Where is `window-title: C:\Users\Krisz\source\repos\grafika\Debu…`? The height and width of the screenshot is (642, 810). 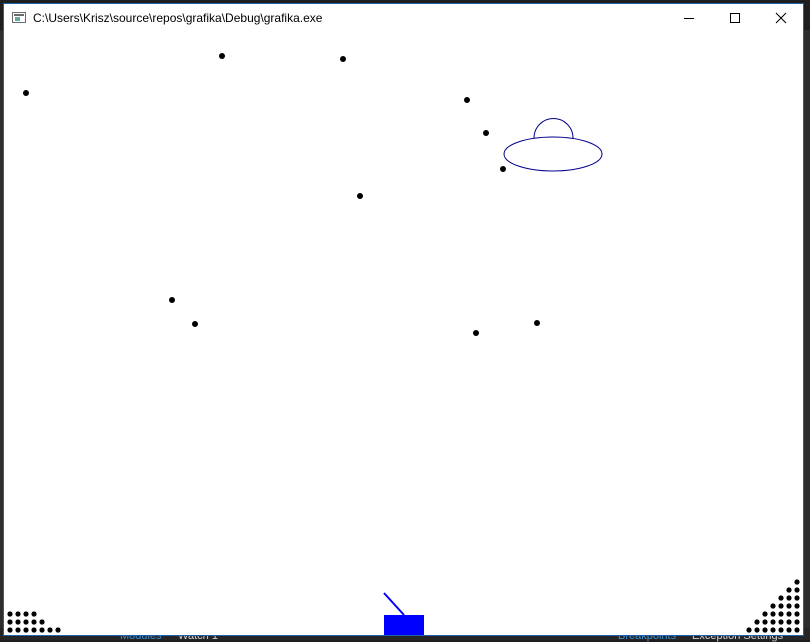
window-title: C:\Users\Krisz\source\repos\grafika\Debu… is located at coordinates (178, 18).